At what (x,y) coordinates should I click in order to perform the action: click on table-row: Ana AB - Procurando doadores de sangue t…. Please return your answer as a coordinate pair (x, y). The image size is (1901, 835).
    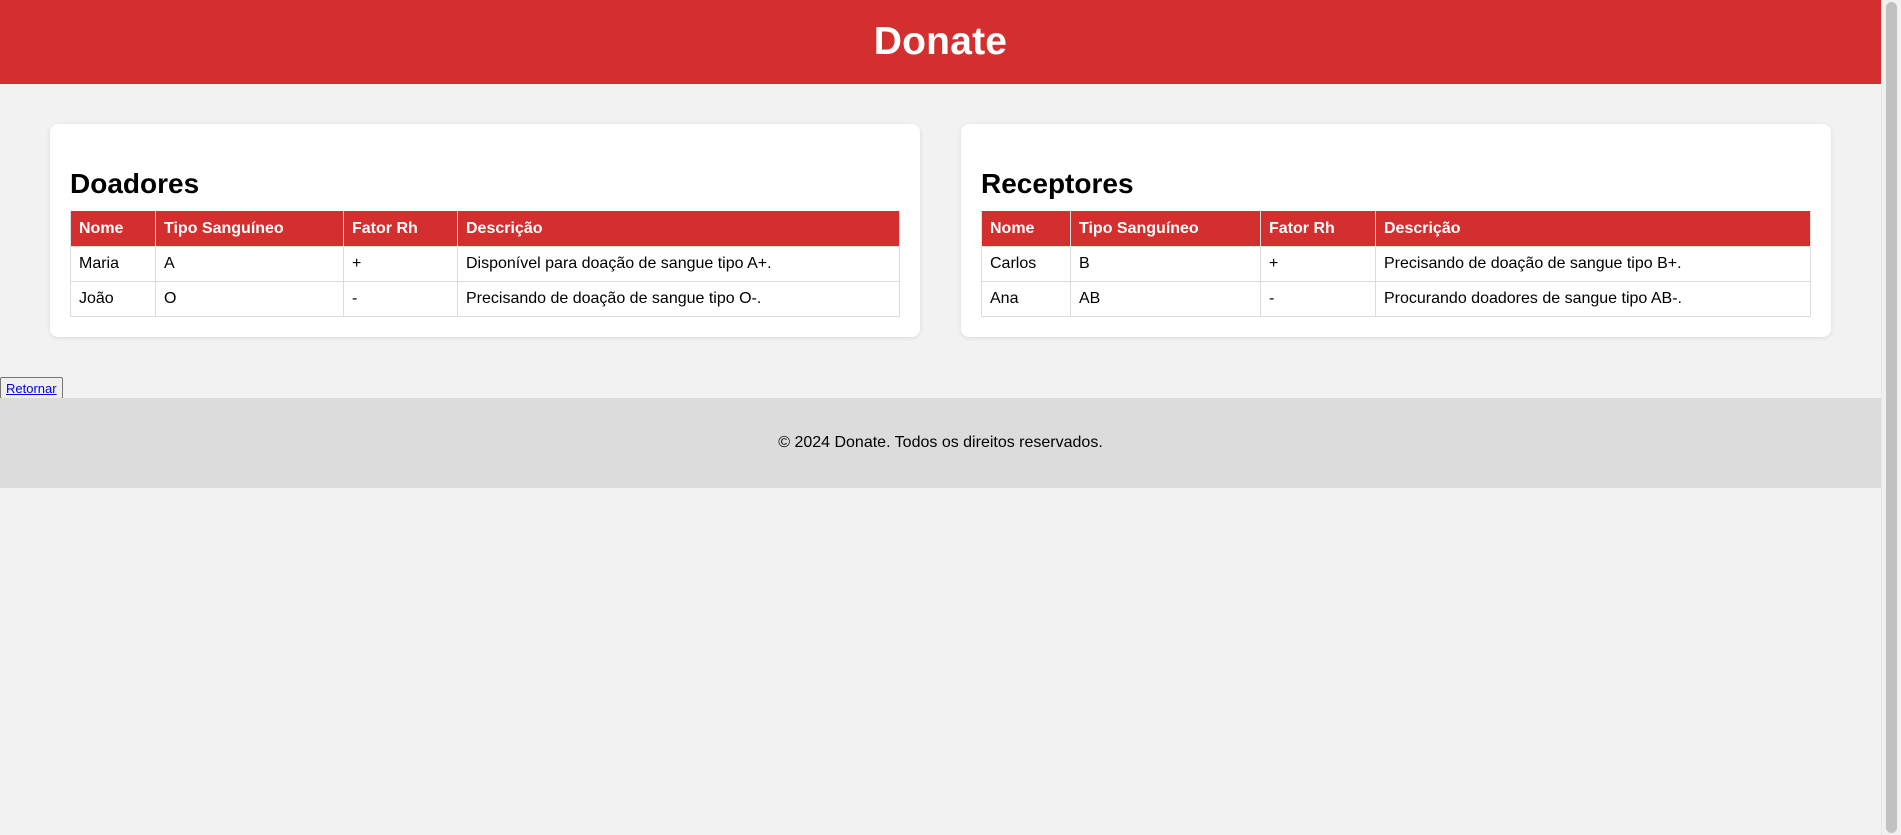
    Looking at the image, I should click on (1396, 299).